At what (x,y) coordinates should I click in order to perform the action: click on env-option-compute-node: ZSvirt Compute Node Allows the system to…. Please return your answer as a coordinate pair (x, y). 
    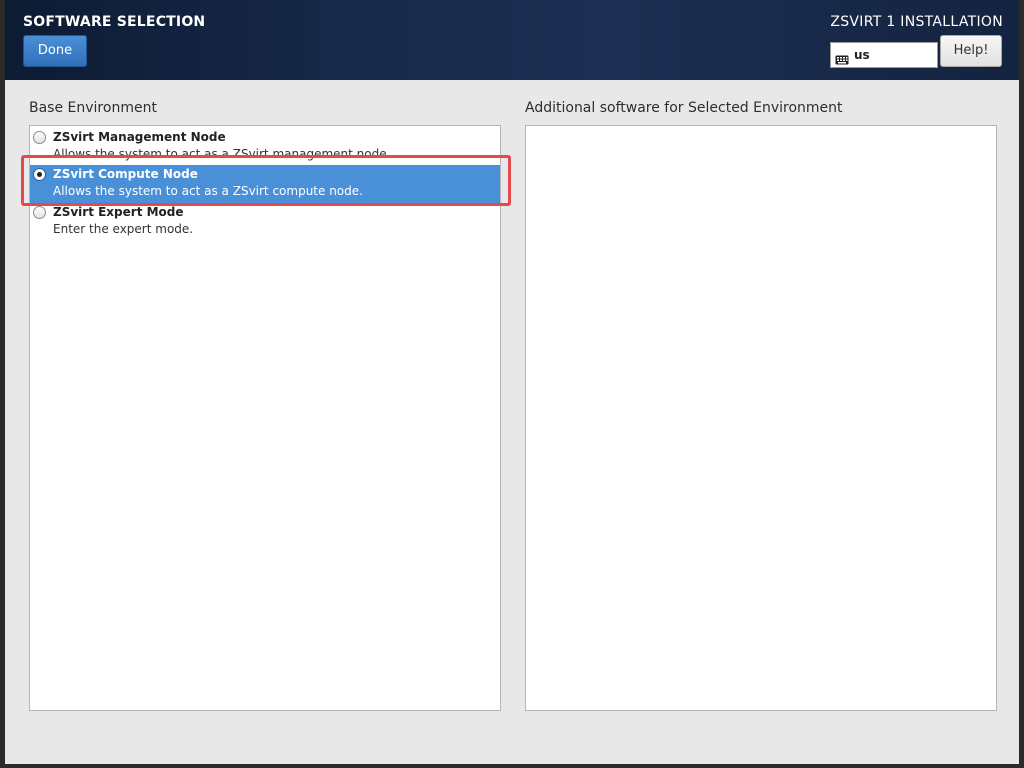
    Looking at the image, I should click on (265, 184).